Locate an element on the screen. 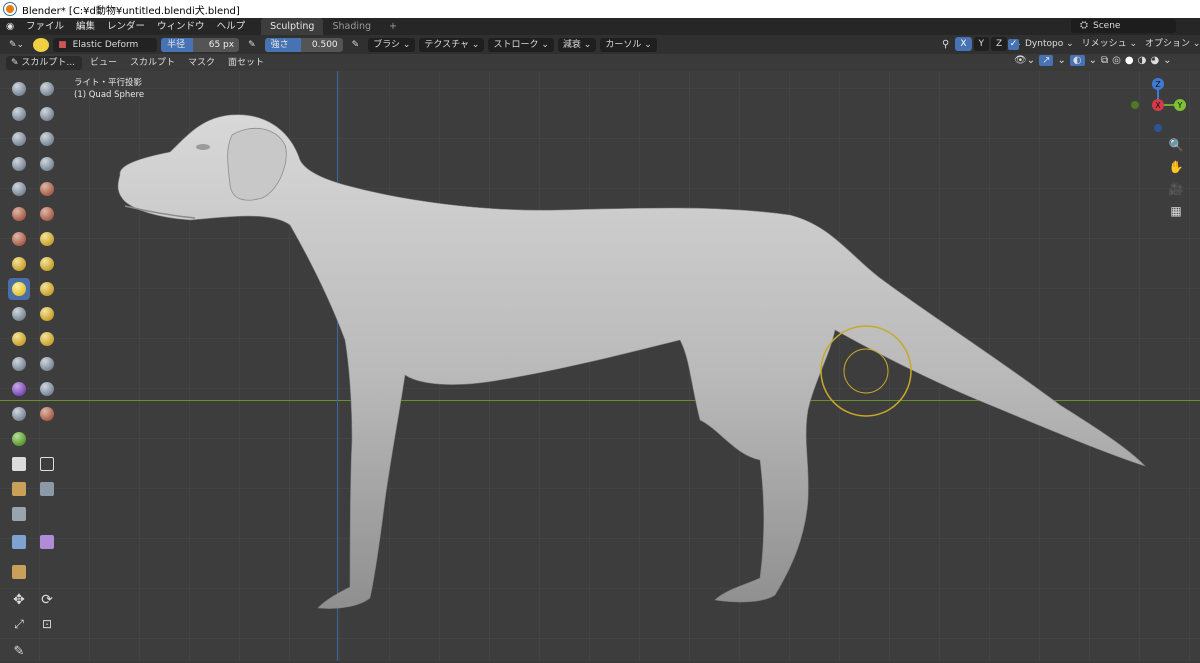  box-trim-tool is located at coordinates (47, 489).